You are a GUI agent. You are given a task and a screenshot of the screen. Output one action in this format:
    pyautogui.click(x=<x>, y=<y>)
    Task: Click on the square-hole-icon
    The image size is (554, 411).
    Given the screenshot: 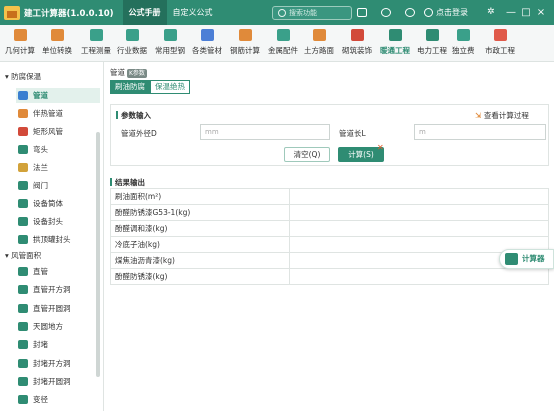 What is the action you would take?
    pyautogui.click(x=23, y=290)
    